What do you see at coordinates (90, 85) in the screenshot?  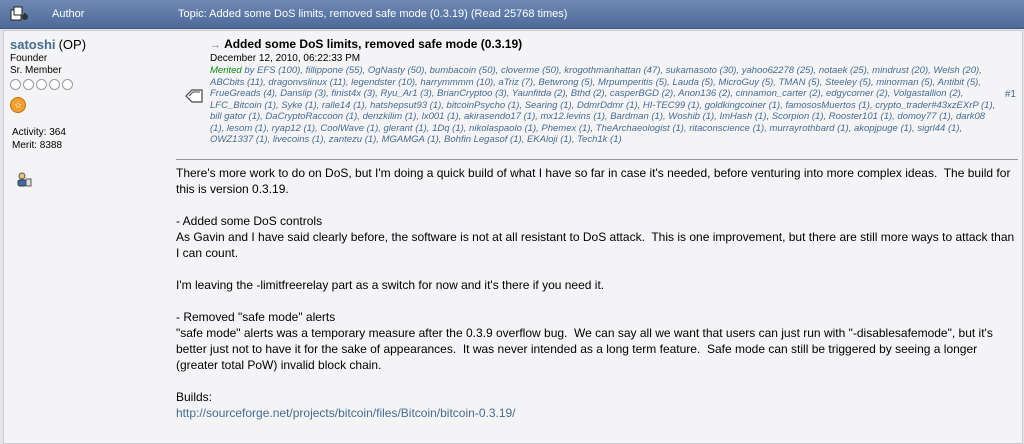 I see `rank-stars` at bounding box center [90, 85].